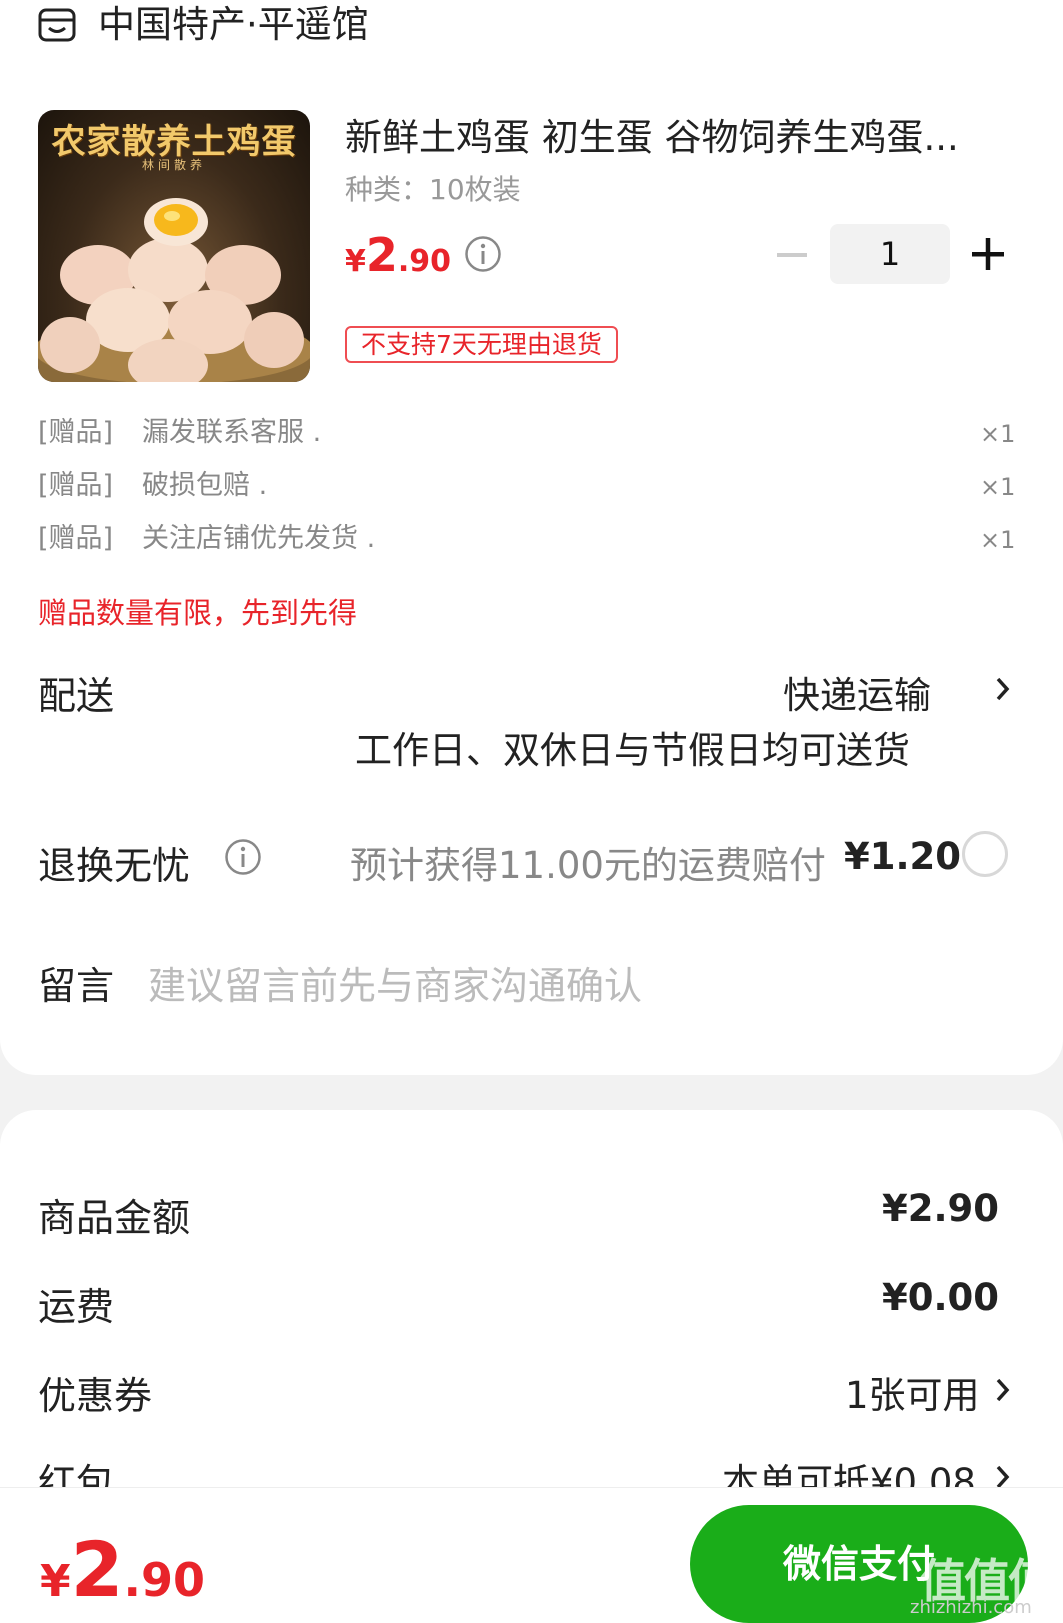  What do you see at coordinates (483, 256) in the screenshot?
I see `price-info-icon` at bounding box center [483, 256].